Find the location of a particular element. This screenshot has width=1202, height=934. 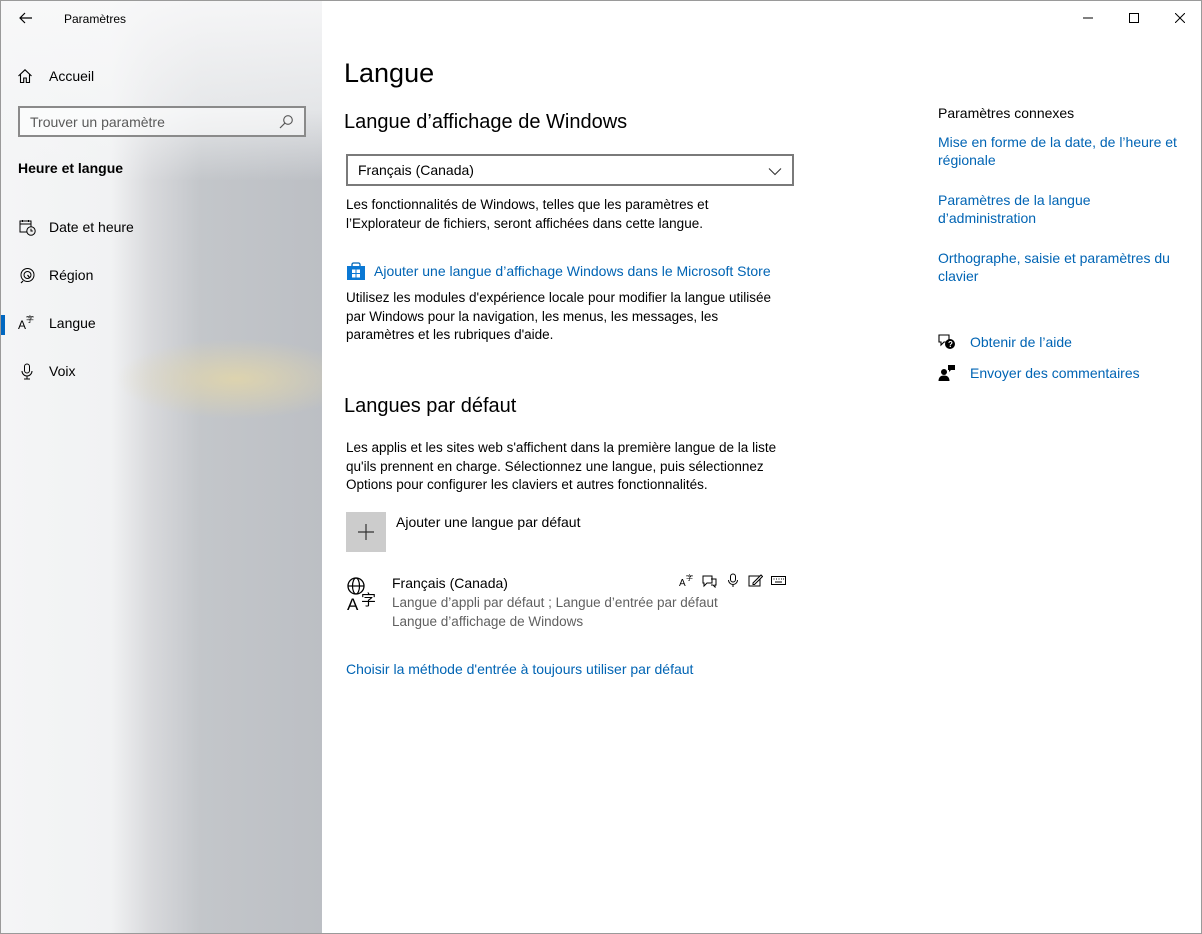

back-button is located at coordinates (26, 18).